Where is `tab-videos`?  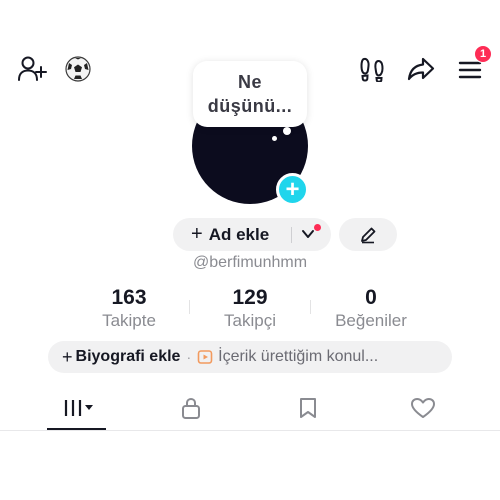
tab-videos is located at coordinates (77, 408).